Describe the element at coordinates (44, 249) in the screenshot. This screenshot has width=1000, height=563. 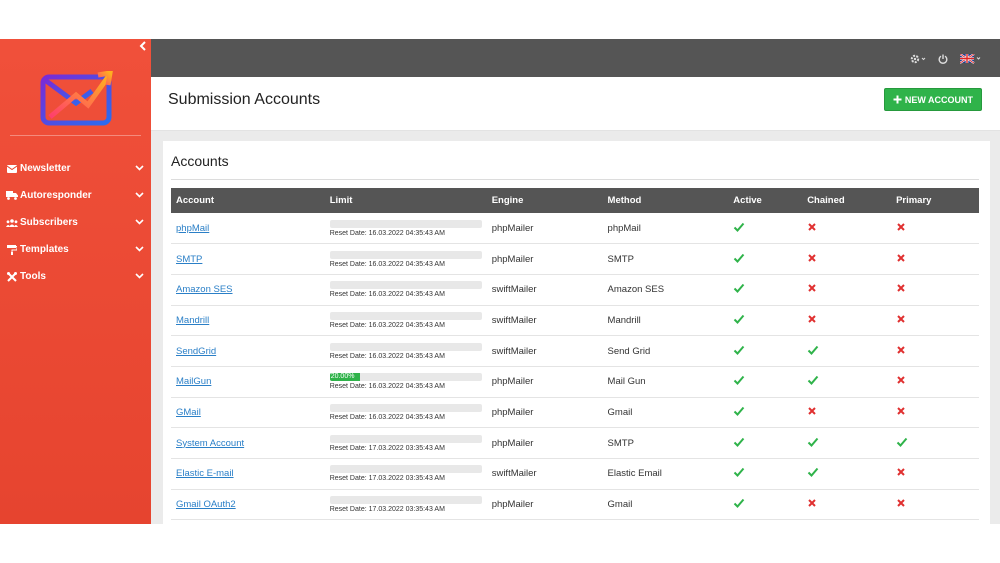
I see `sidebar-item-label: Templates` at that location.